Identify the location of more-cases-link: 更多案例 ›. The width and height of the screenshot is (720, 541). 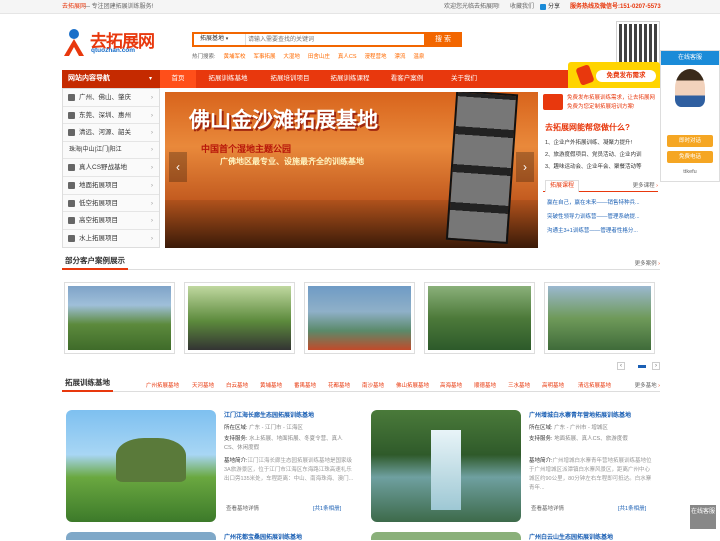
(647, 263).